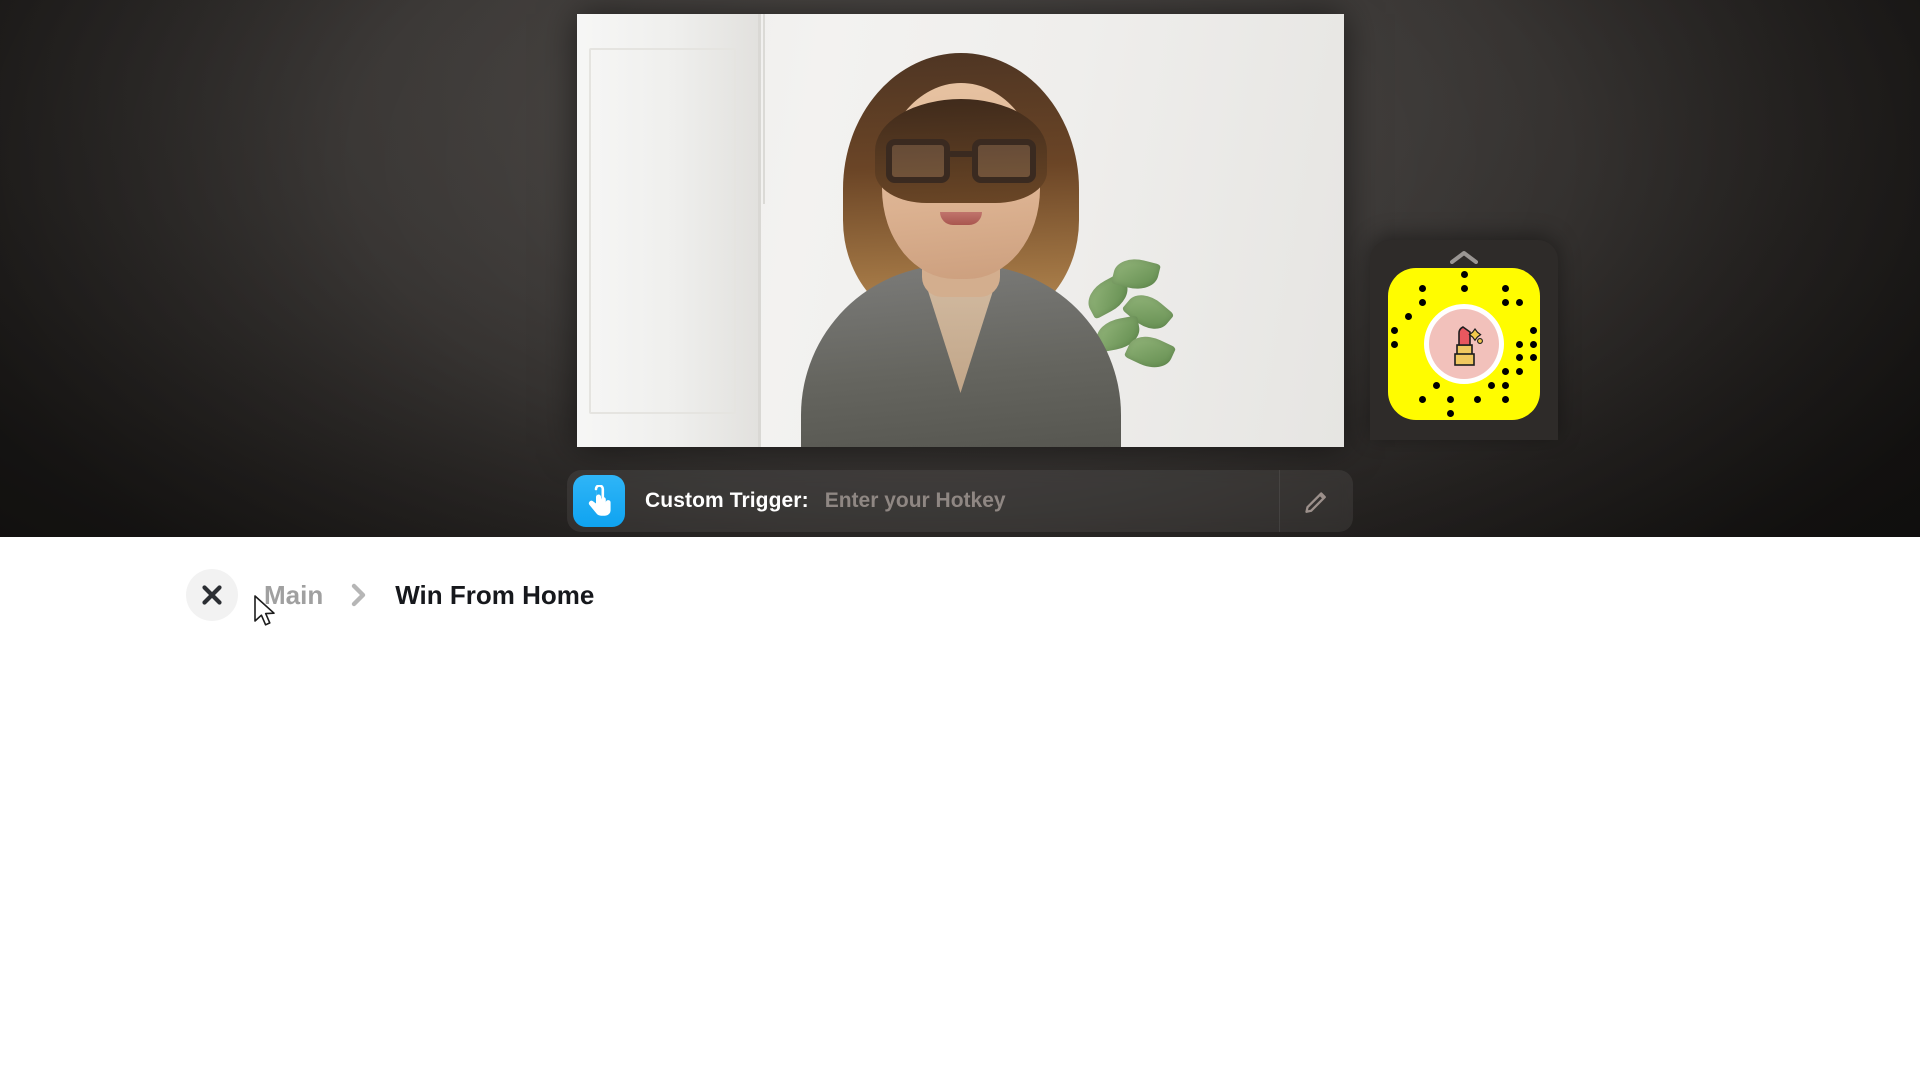 Image resolution: width=1920 pixels, height=1080 pixels. What do you see at coordinates (599, 501) in the screenshot?
I see `tap-gesture-icon` at bounding box center [599, 501].